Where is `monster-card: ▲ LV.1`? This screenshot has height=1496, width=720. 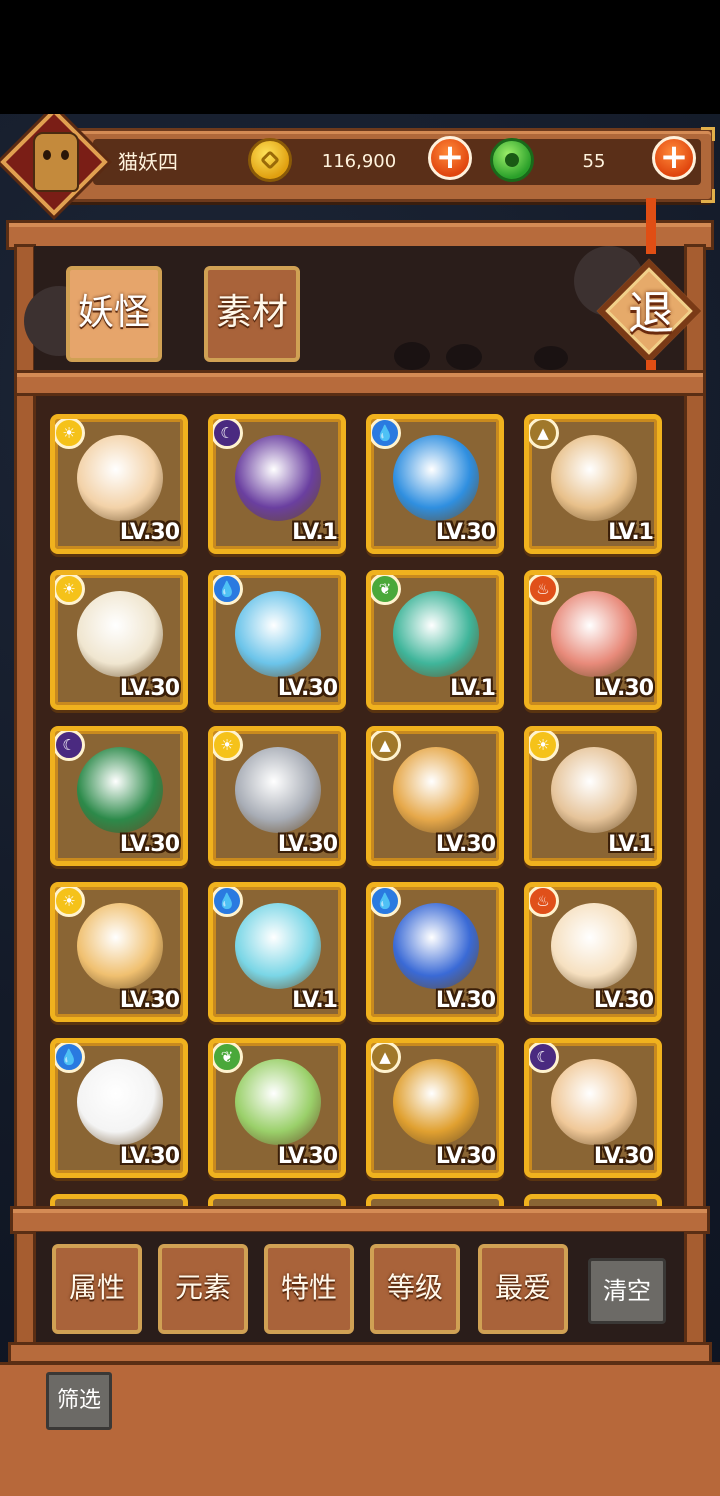 monster-card: ▲ LV.1 is located at coordinates (593, 484).